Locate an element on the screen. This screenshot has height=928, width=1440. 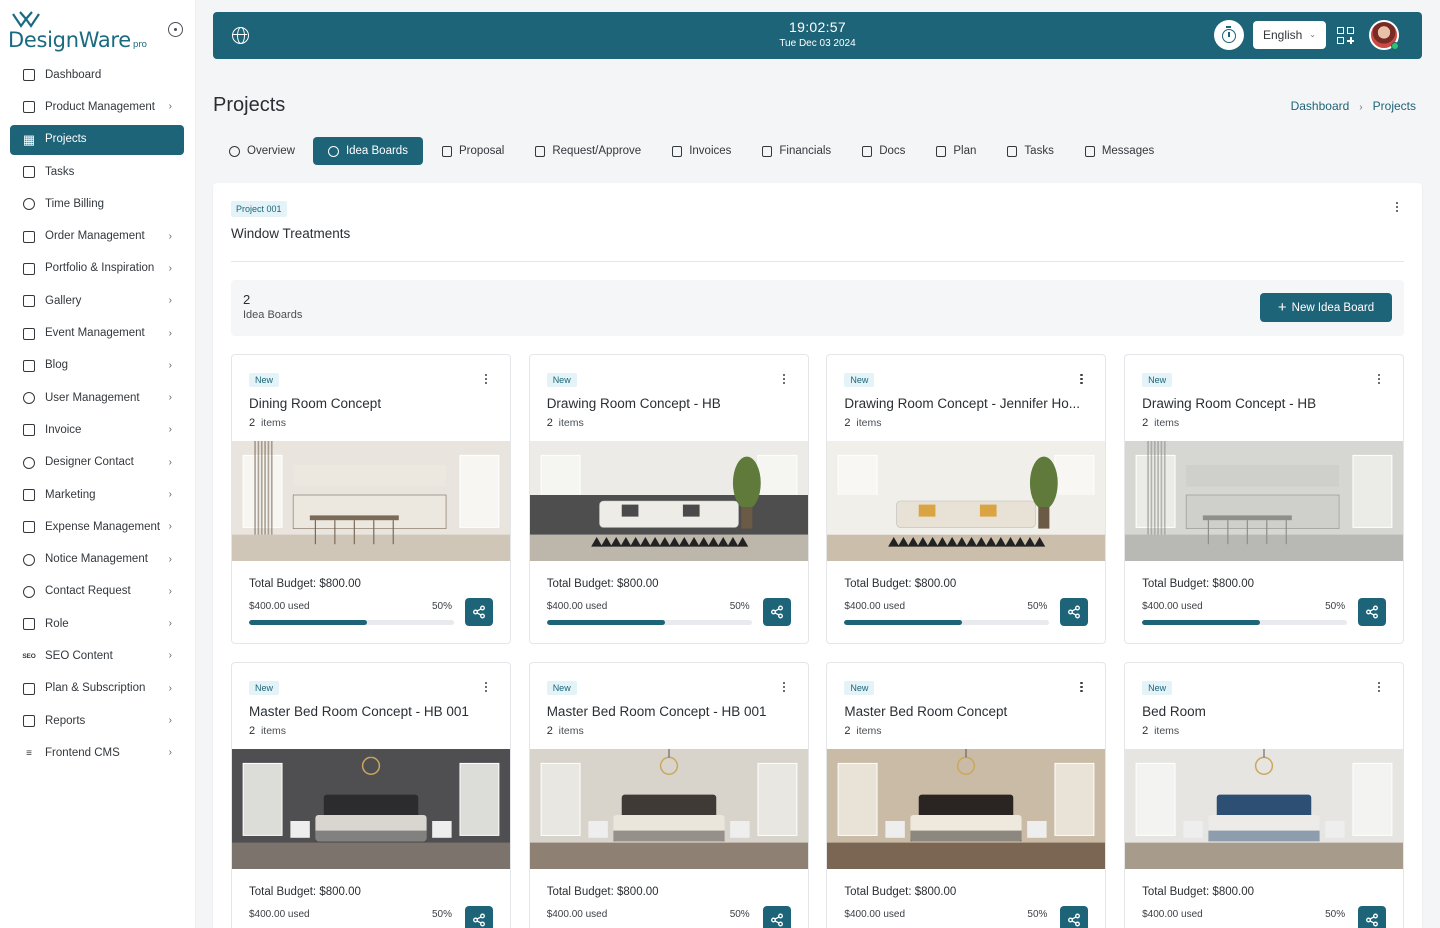
sidebar-item-tasks: Tasks is located at coordinates (97, 172).